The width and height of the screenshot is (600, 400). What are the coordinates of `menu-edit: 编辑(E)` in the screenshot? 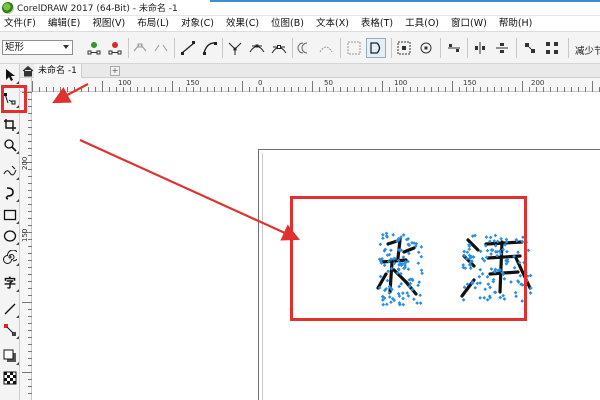 It's located at (66, 24).